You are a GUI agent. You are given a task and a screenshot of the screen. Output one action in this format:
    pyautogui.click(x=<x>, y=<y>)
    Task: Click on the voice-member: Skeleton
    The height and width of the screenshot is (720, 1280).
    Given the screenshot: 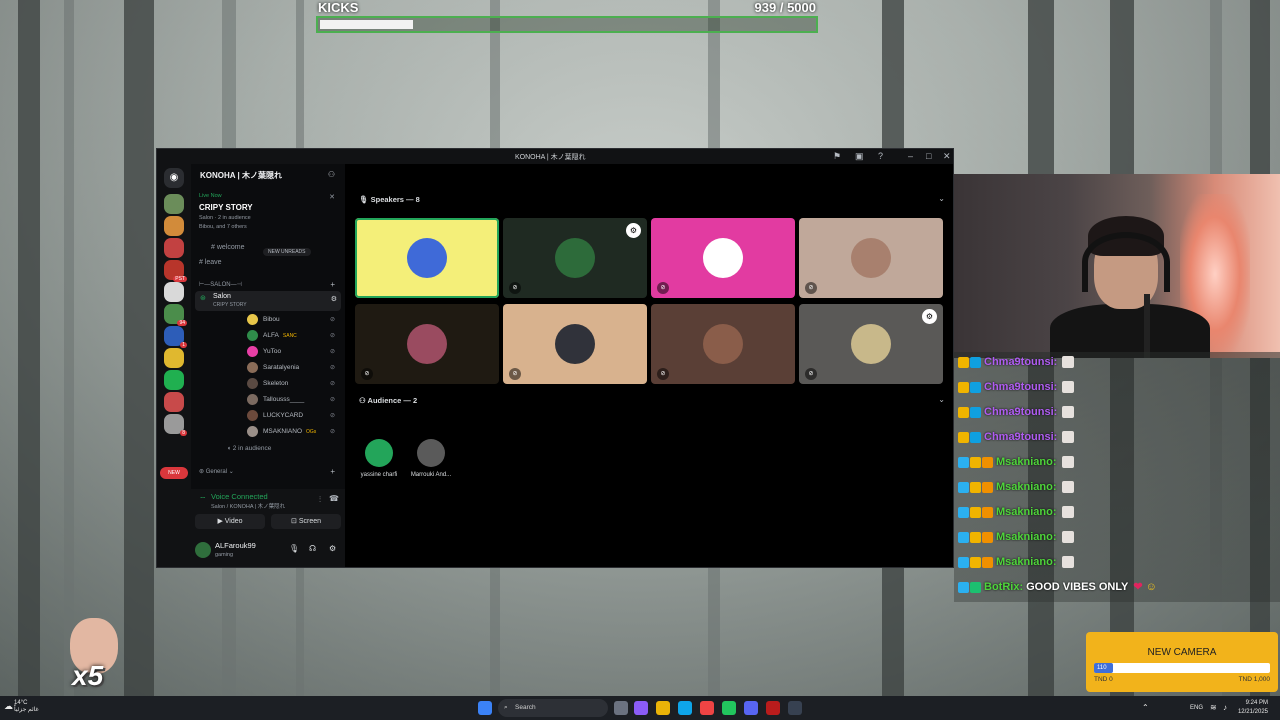 What is the action you would take?
    pyautogui.click(x=267, y=383)
    